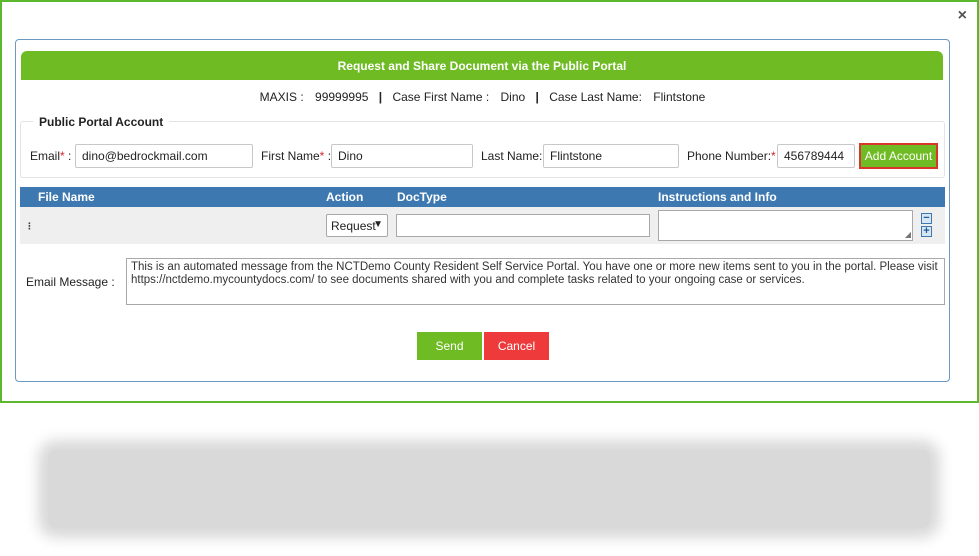 The height and width of the screenshot is (556, 979). What do you see at coordinates (449, 346) in the screenshot?
I see `send-button: Send` at bounding box center [449, 346].